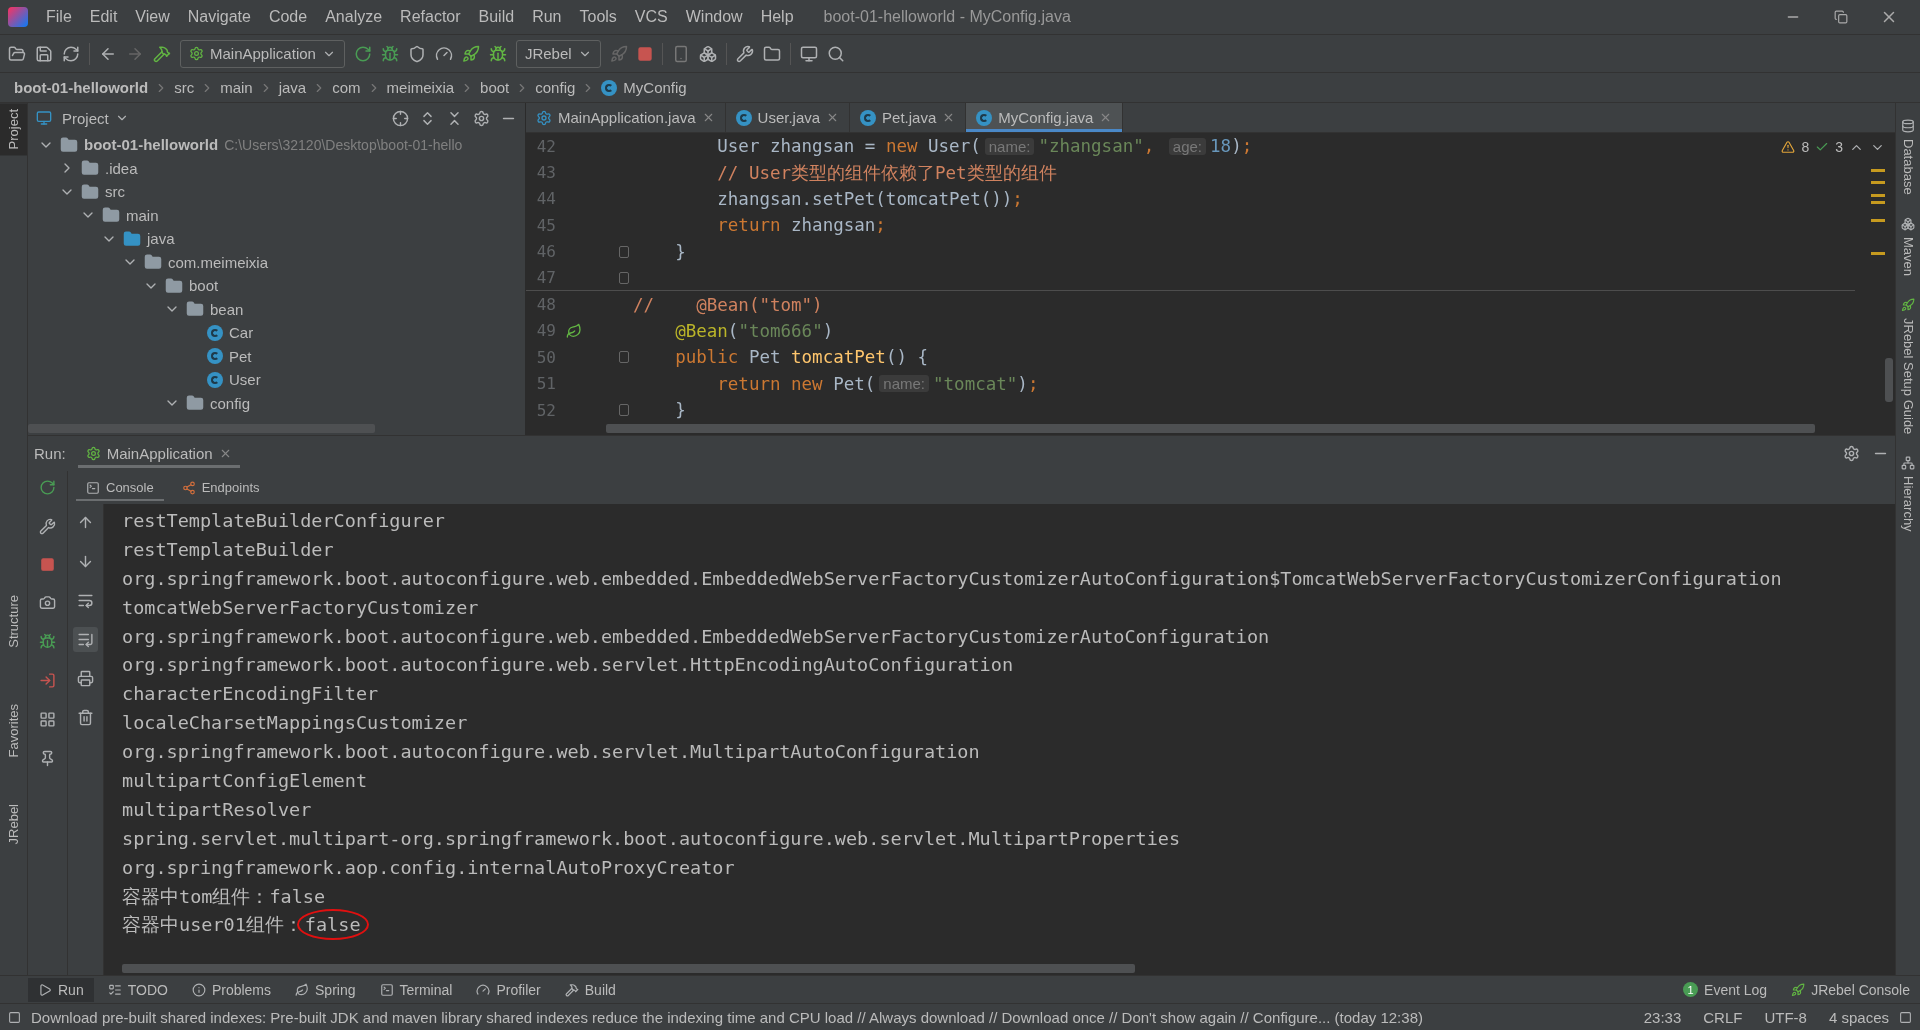 This screenshot has width=1920, height=1030. I want to click on tool-window-tab: Database, so click(1908, 157).